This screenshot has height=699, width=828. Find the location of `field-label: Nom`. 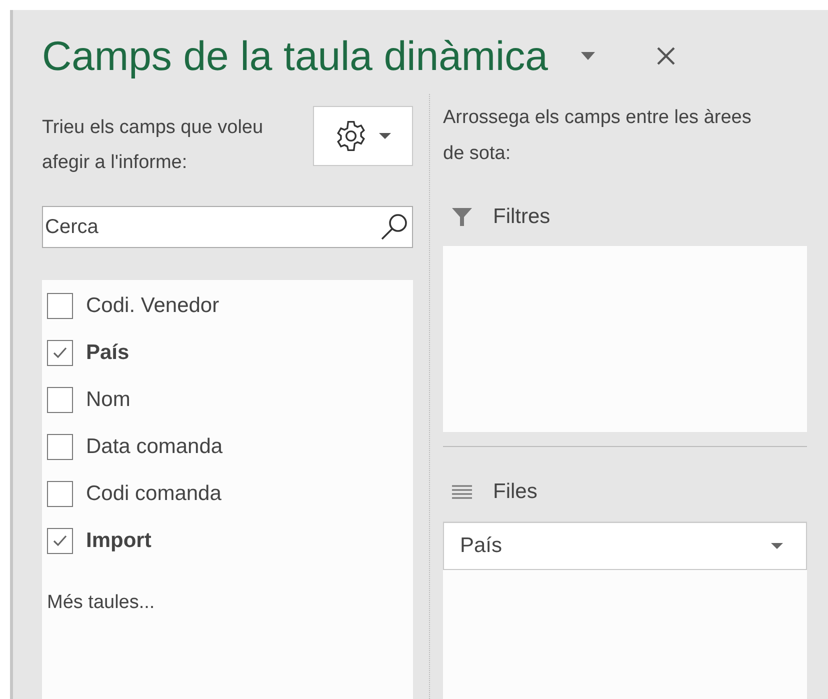

field-label: Nom is located at coordinates (108, 400).